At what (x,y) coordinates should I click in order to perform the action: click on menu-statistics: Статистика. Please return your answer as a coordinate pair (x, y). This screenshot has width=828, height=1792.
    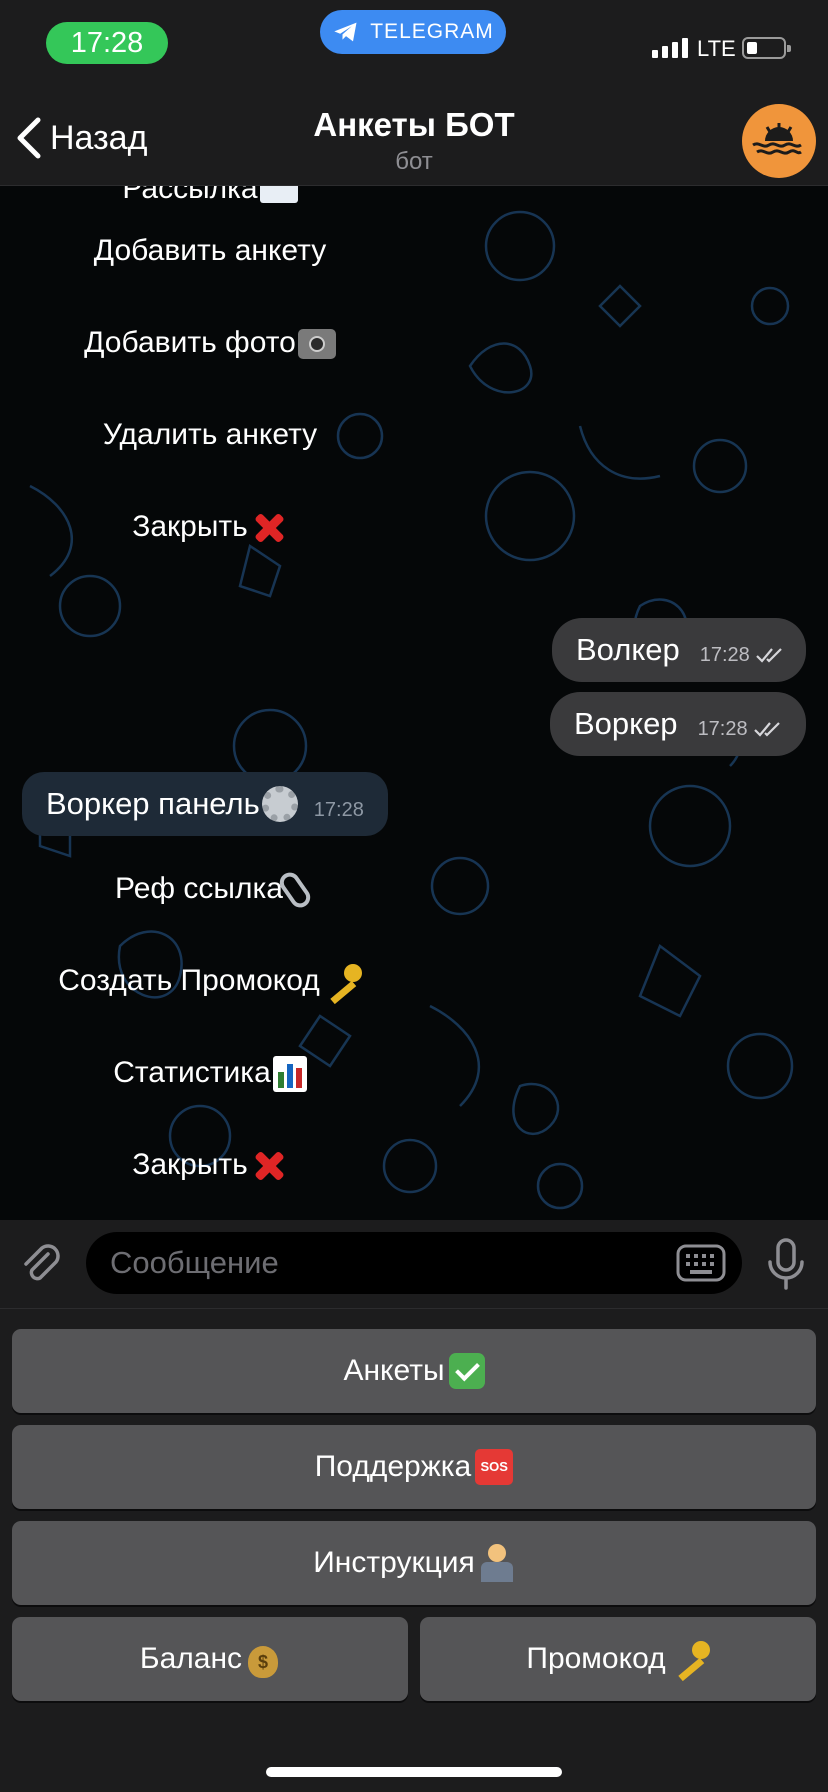
    Looking at the image, I should click on (210, 1073).